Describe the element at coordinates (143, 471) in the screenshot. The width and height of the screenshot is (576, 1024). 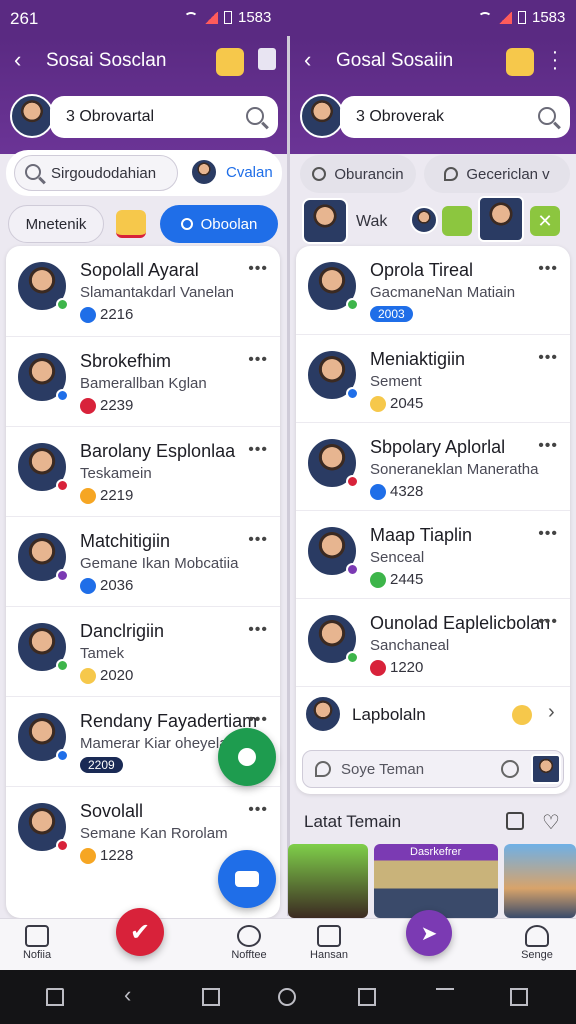
I see `list-item: Barolany Esplonlaa Teskamein 2219 •••` at that location.